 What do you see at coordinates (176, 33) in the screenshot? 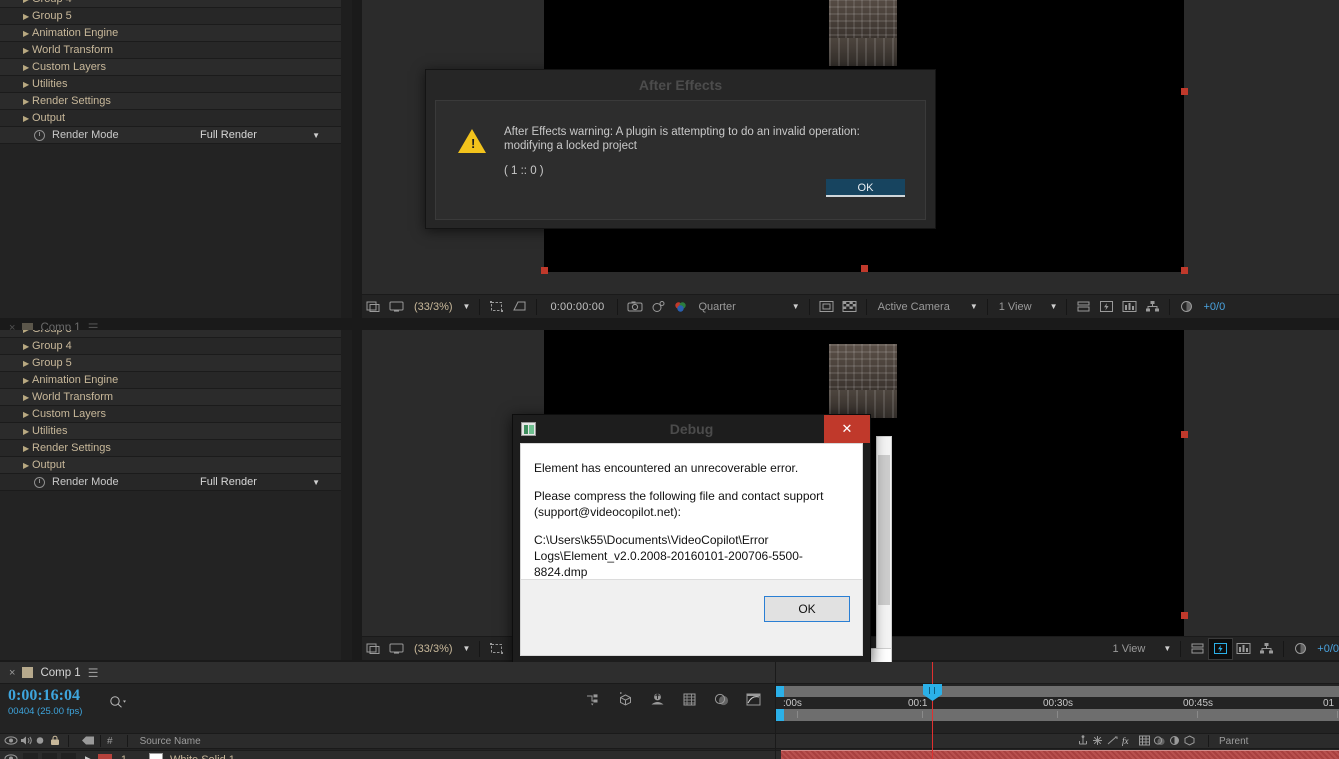
I see `tree-group-row: ▶ Animation Engine` at bounding box center [176, 33].